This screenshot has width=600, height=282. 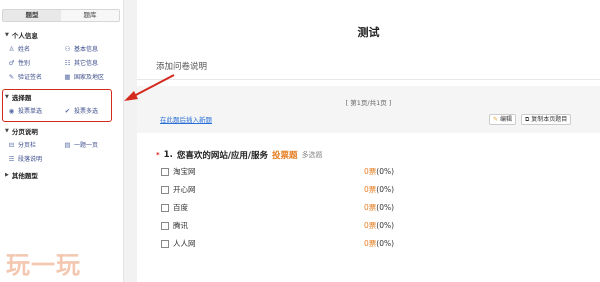 I want to click on item-label: 验证签名, so click(x=30, y=77).